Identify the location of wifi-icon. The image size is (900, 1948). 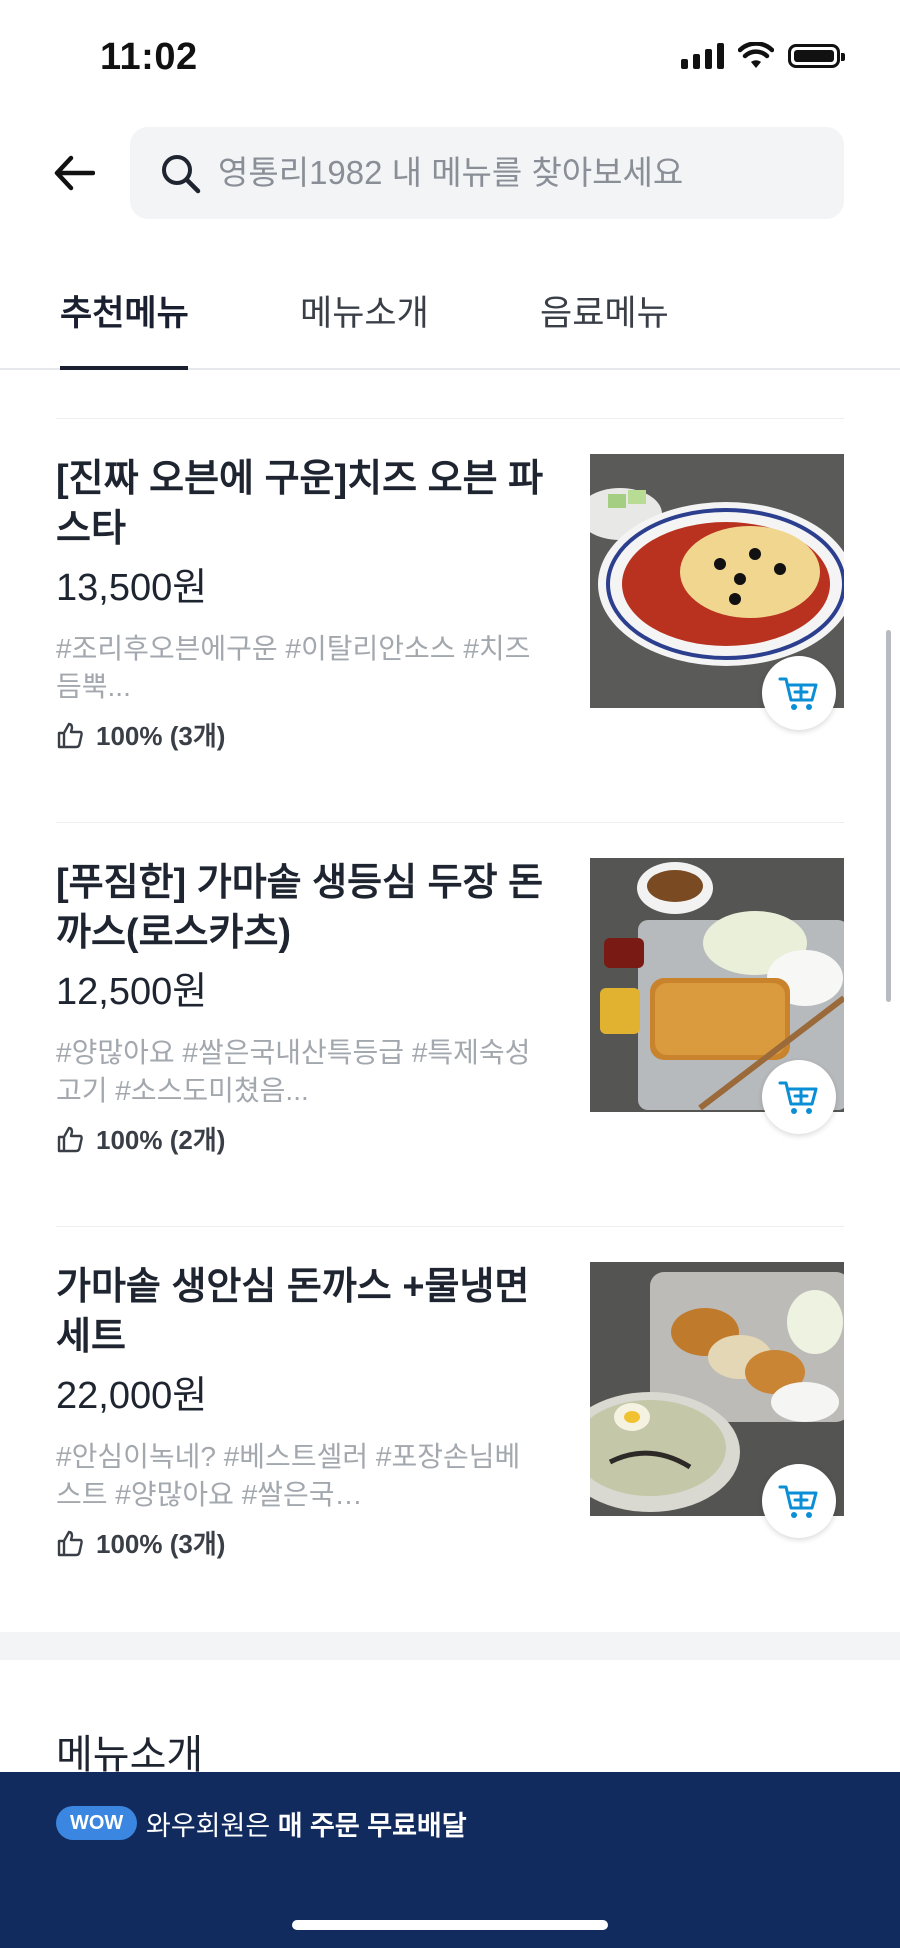
(756, 55).